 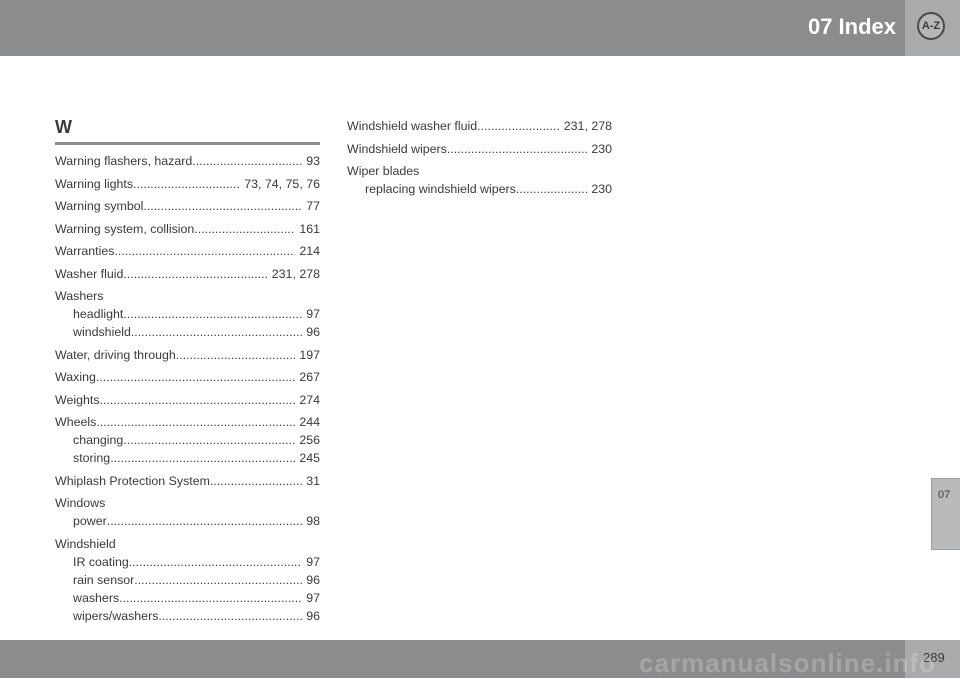 I want to click on index-subentry: windshield 96, so click(x=187, y=332).